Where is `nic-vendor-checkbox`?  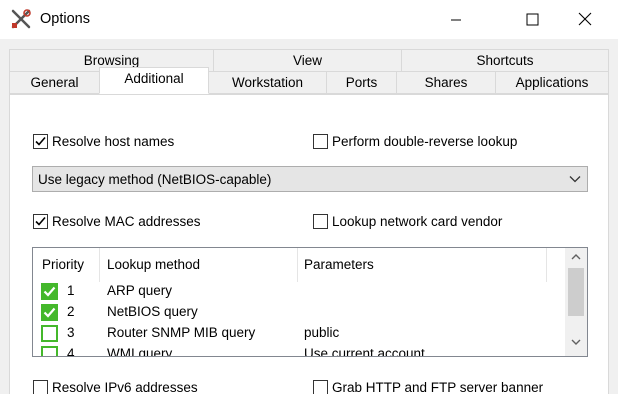 nic-vendor-checkbox is located at coordinates (320, 221).